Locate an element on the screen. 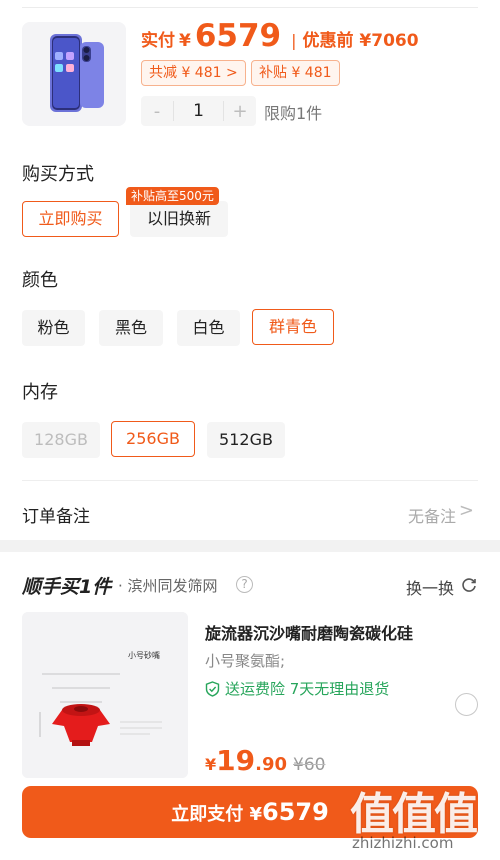 Image resolution: width=500 pixels, height=860 pixels. chevron-right-icon: > is located at coordinates (466, 510).